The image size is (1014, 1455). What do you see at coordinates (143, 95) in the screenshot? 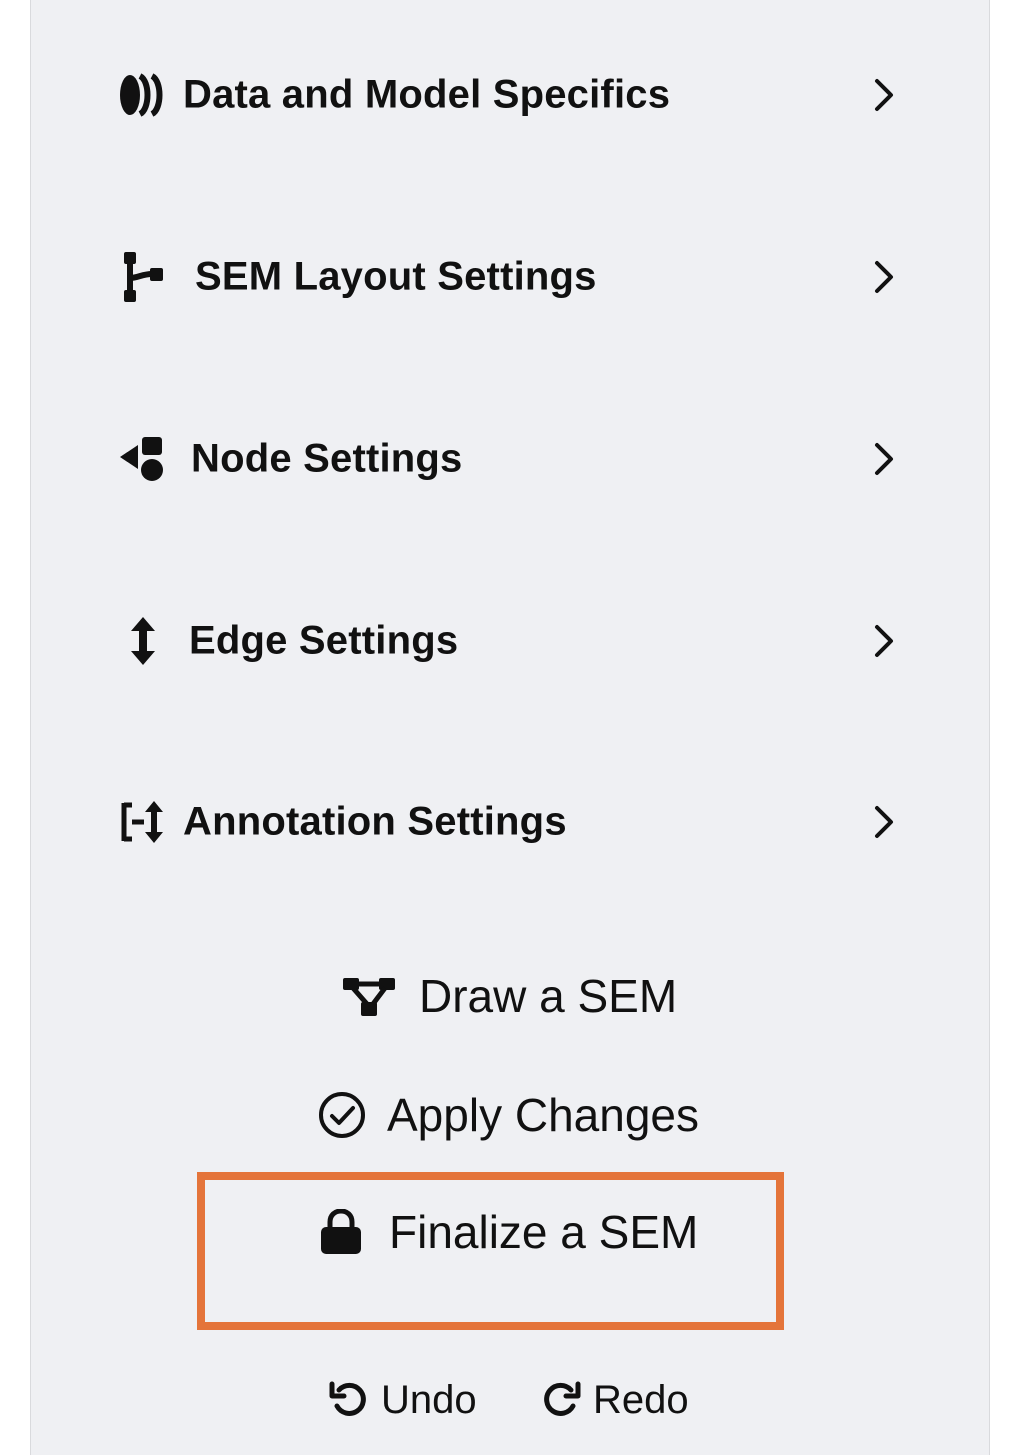
I see `database-icon` at bounding box center [143, 95].